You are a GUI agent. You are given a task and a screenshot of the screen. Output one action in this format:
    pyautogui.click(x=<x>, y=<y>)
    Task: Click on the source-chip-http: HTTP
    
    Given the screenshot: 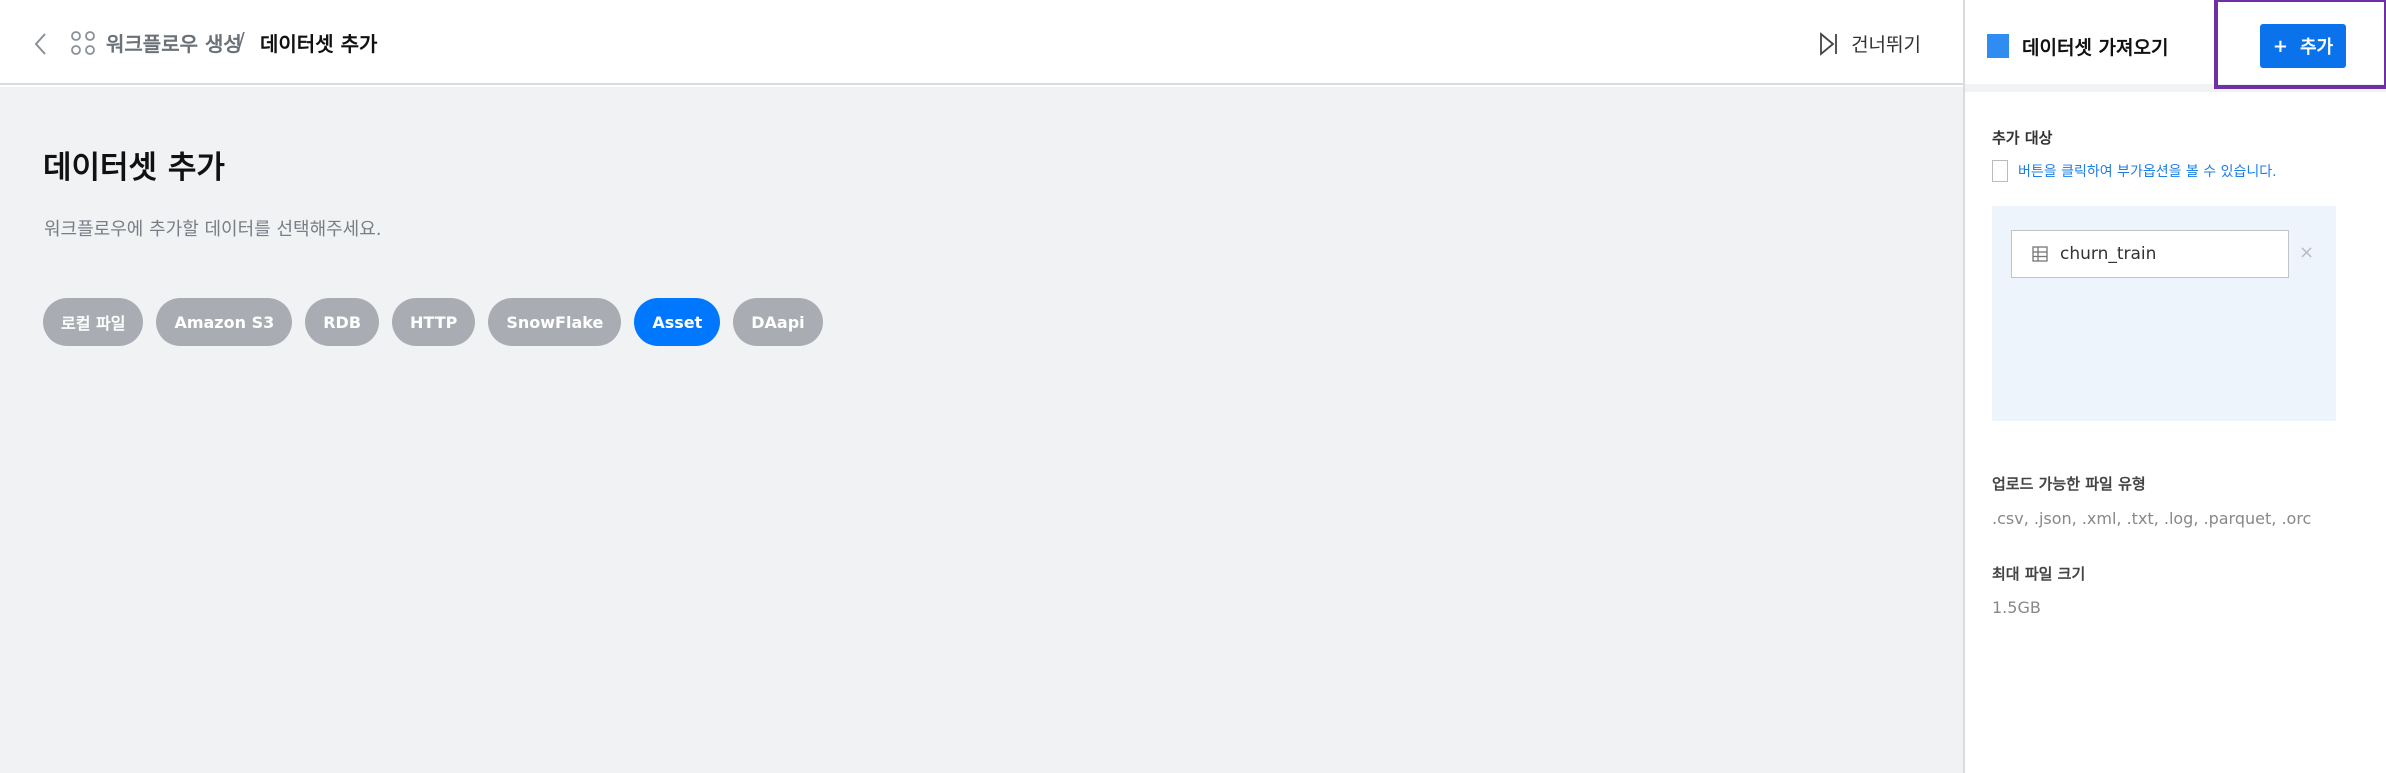 What is the action you would take?
    pyautogui.click(x=434, y=322)
    